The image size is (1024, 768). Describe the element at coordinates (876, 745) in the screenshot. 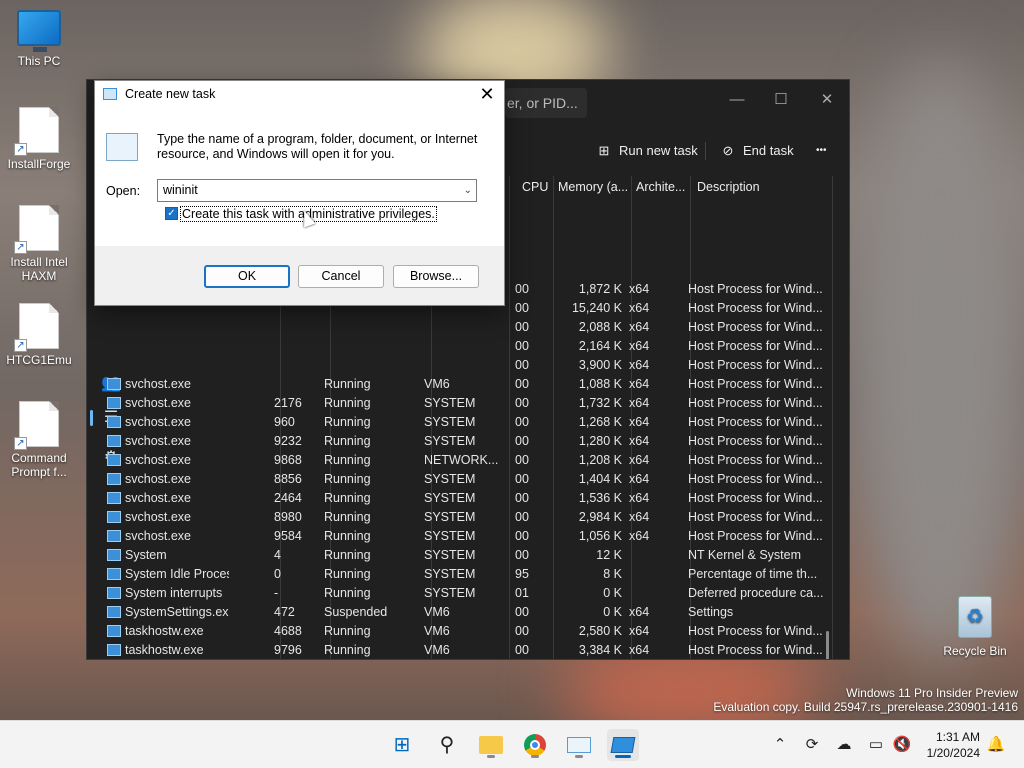

I see `network-icon: ▭` at that location.